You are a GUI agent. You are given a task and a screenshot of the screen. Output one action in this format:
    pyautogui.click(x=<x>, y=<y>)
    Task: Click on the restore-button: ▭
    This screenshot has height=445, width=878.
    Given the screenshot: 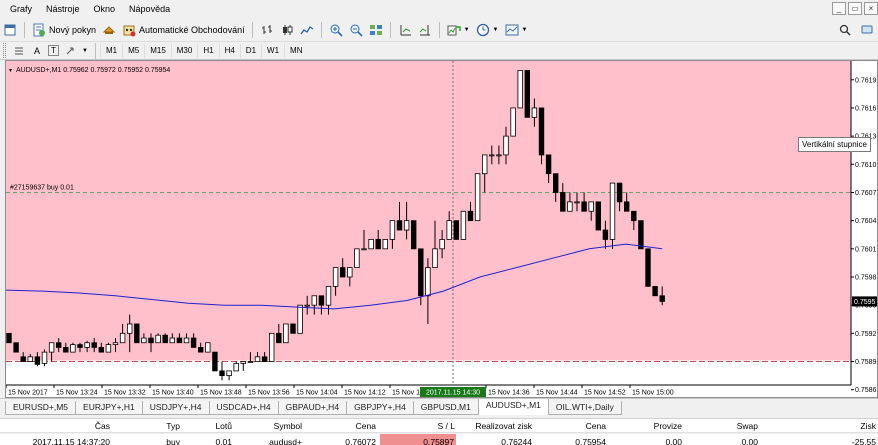 What is the action you would take?
    pyautogui.click(x=855, y=8)
    